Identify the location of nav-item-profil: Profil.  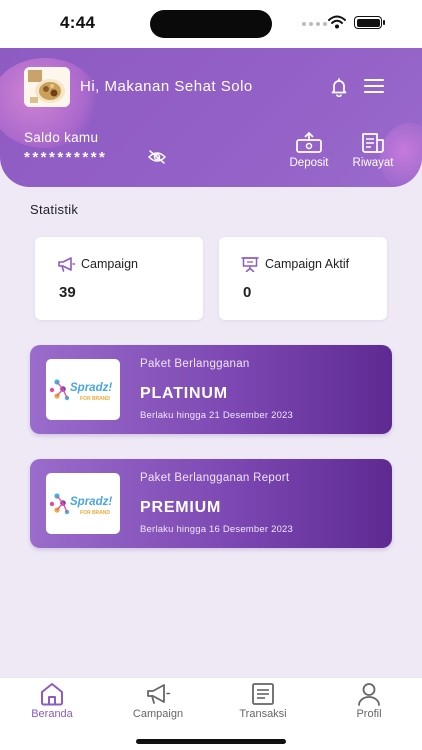
(369, 701).